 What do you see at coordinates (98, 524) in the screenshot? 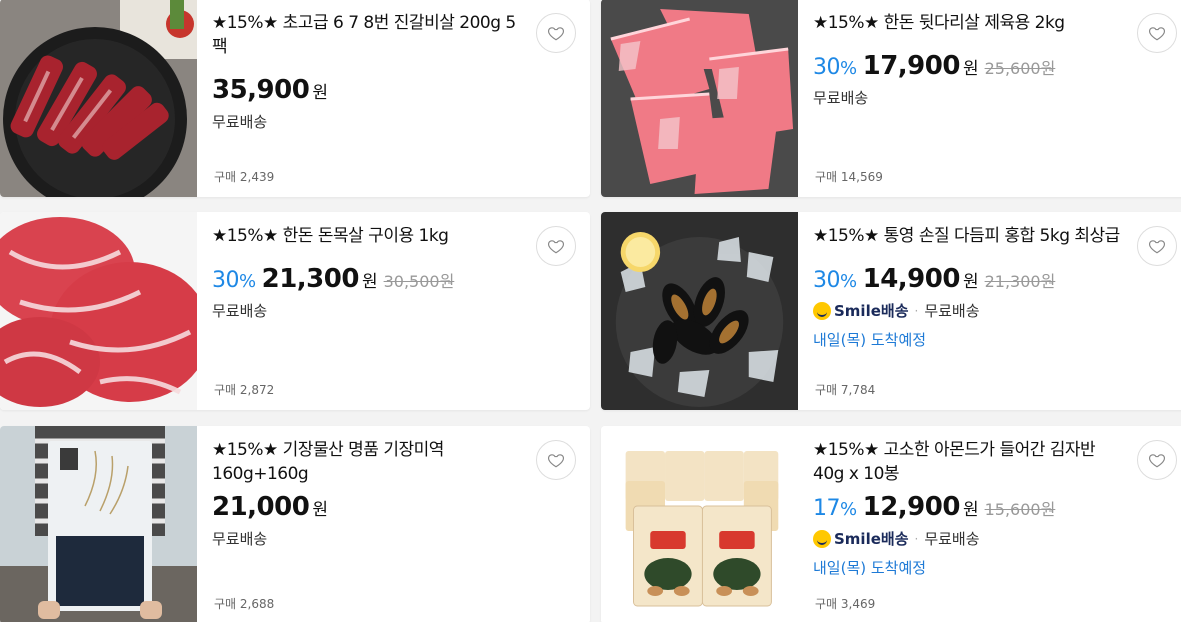
I see `product-image-seaweed` at bounding box center [98, 524].